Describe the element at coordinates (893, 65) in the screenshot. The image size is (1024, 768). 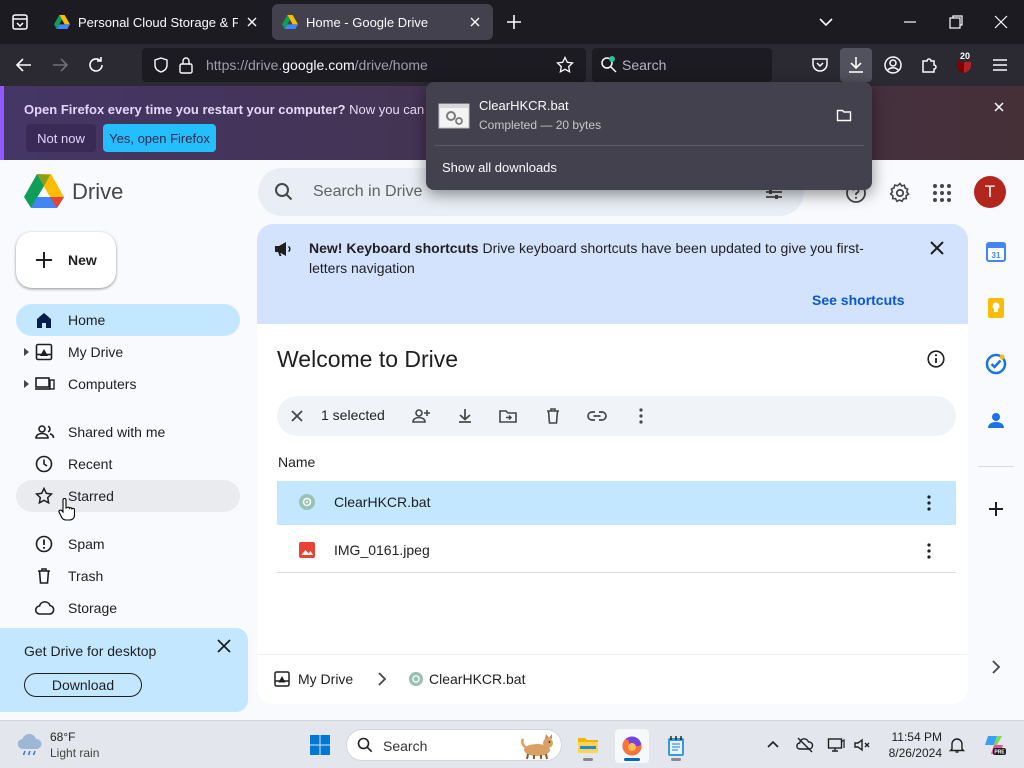
I see `account-icon` at that location.